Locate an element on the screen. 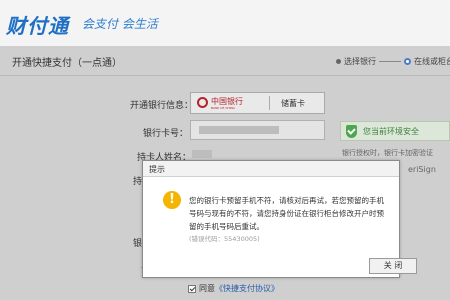 Image resolution: width=450 pixels, height=300 pixels. step-1-label: 选择银行 is located at coordinates (360, 61).